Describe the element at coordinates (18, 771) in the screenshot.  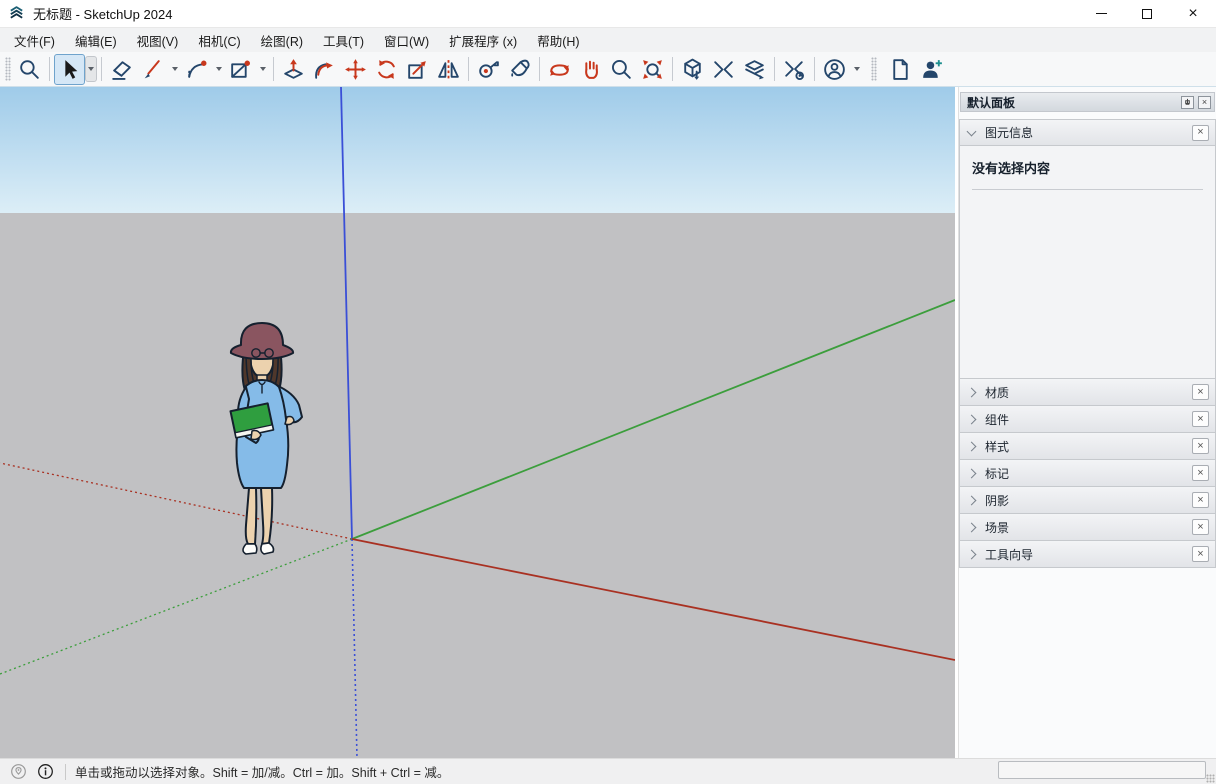
I see `geolocation-button` at that location.